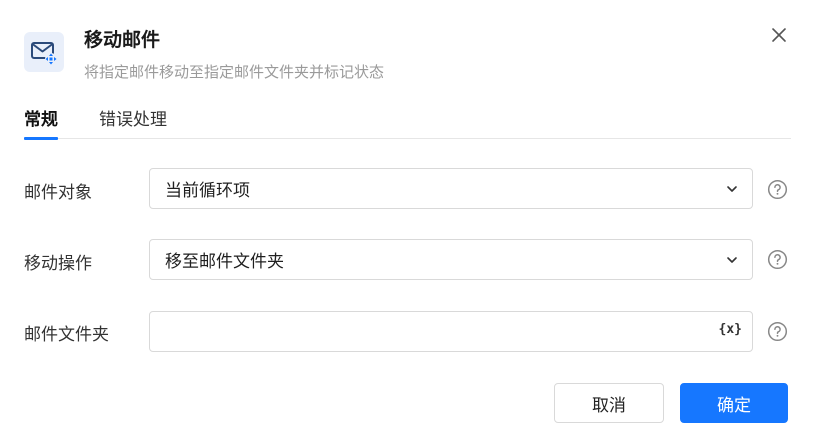 This screenshot has width=813, height=447. I want to click on mail-object-label: 邮件对象, so click(58, 193).